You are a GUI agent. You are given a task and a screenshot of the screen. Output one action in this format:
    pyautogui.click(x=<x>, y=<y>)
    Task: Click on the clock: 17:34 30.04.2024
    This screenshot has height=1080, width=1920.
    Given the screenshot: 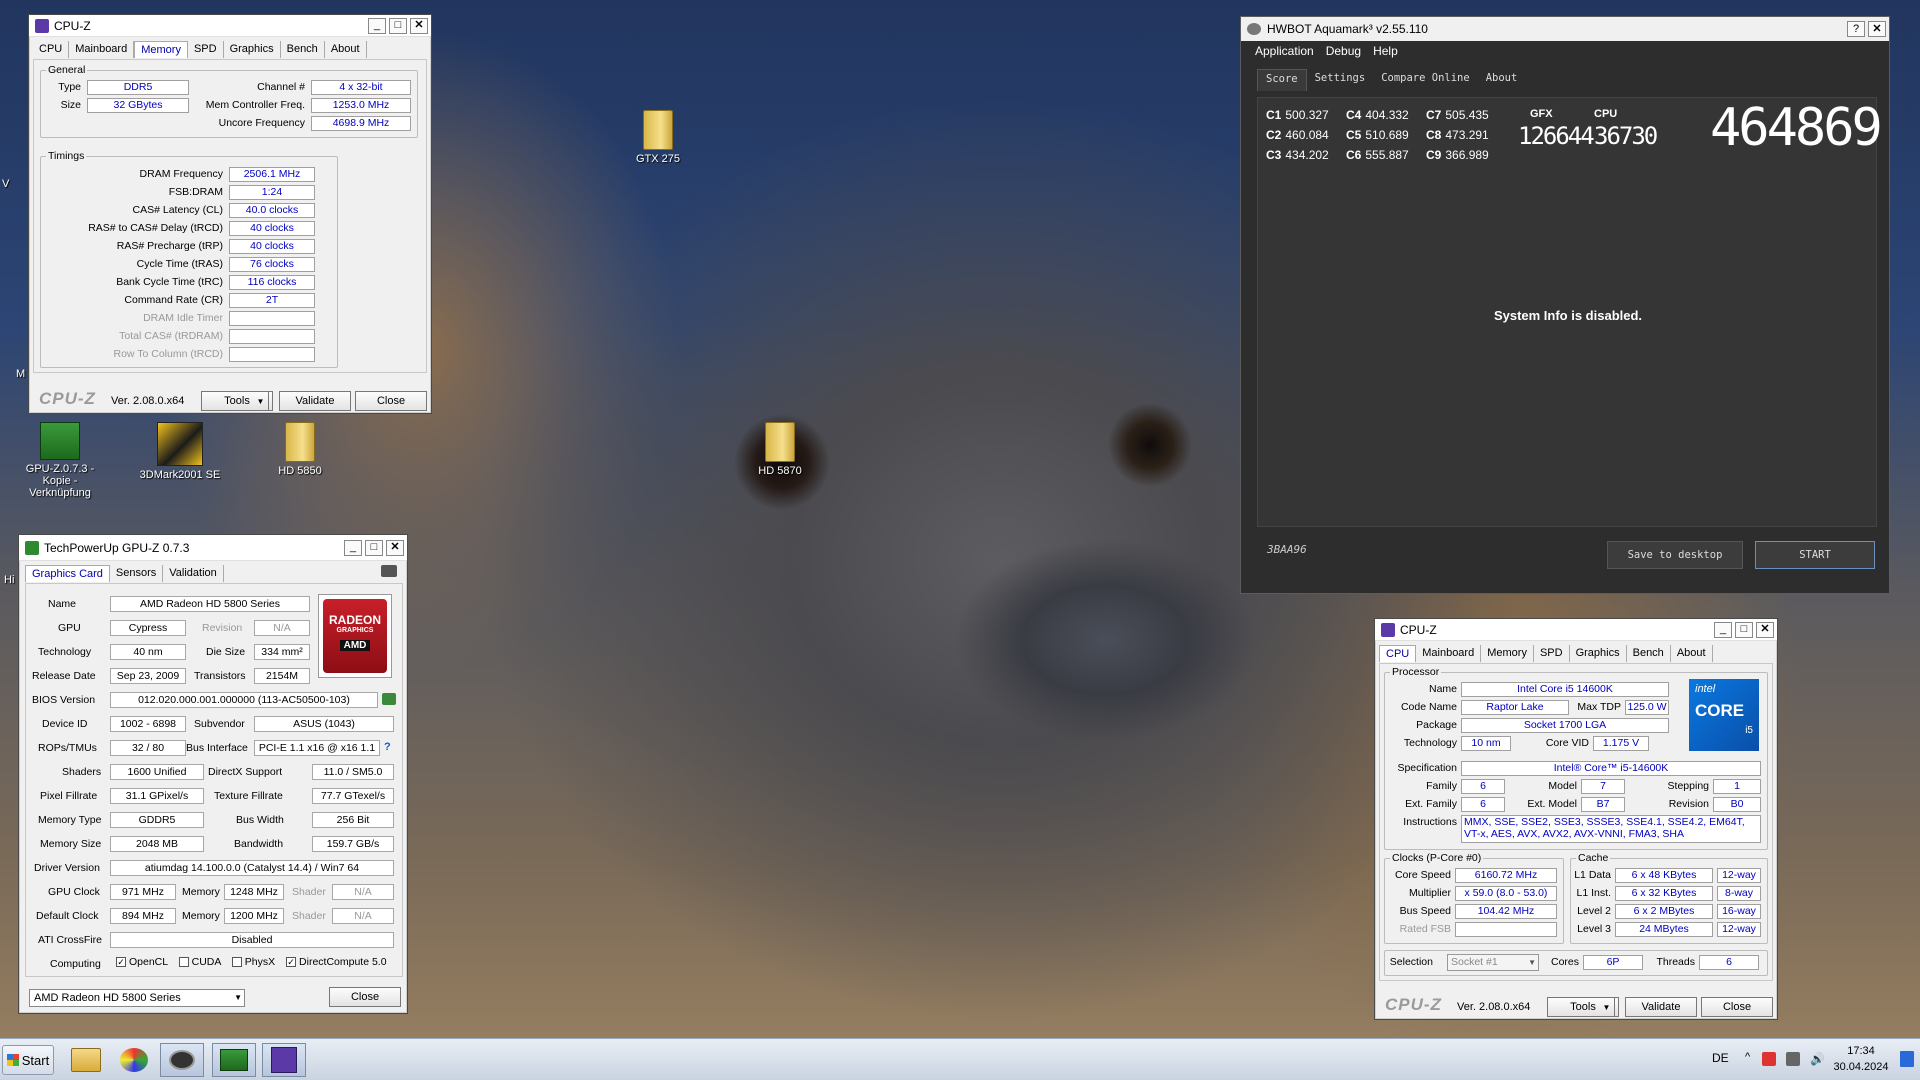 What is the action you would take?
    pyautogui.click(x=1861, y=1059)
    